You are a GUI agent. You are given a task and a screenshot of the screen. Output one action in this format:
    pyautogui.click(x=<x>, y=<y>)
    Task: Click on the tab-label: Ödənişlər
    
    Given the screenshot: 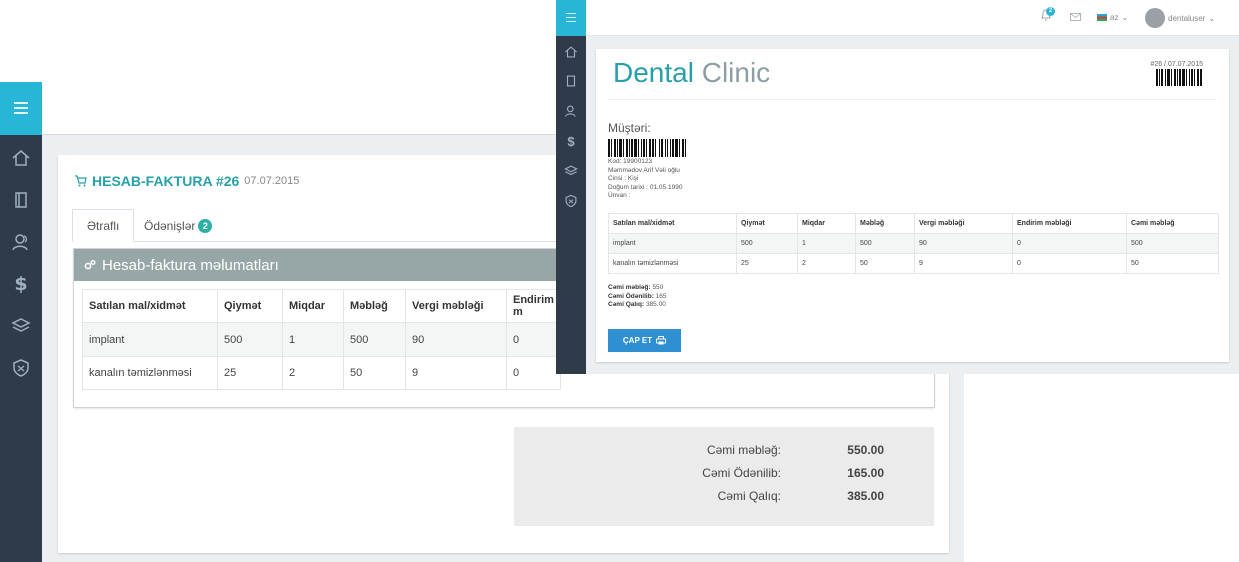 What is the action you would take?
    pyautogui.click(x=170, y=225)
    